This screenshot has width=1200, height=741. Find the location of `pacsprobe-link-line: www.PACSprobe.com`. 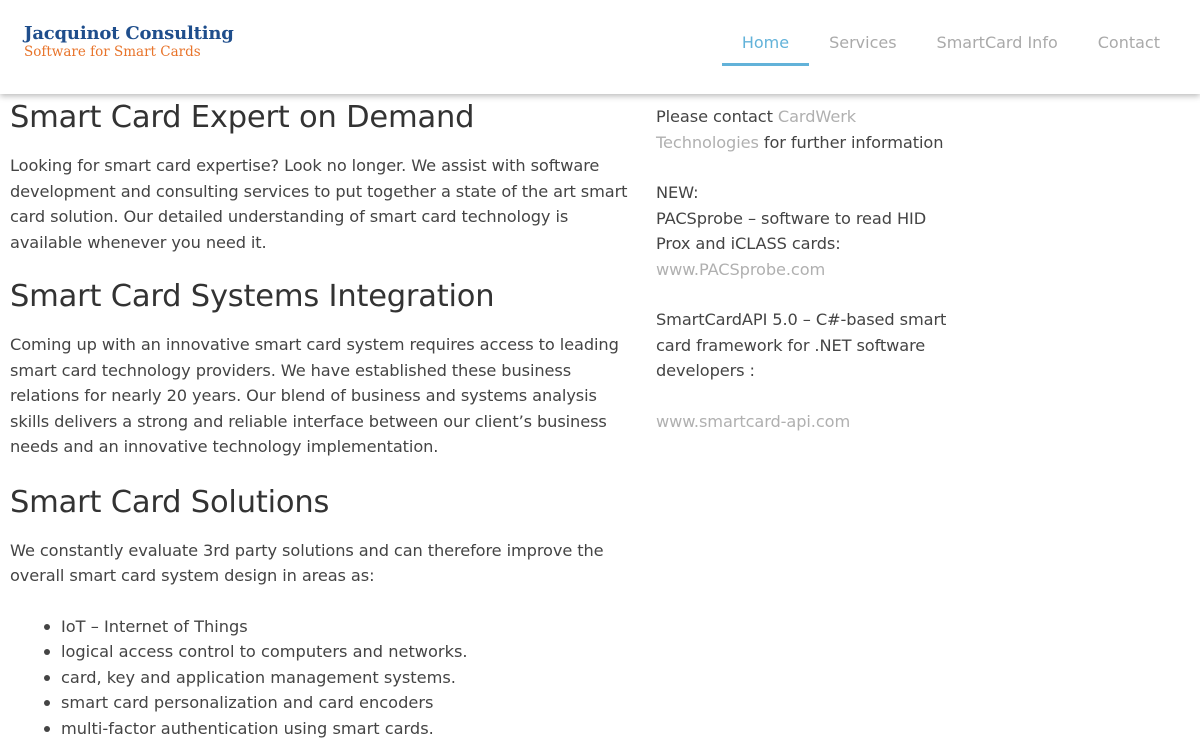

pacsprobe-link-line: www.PACSprobe.com is located at coordinates (806, 270).